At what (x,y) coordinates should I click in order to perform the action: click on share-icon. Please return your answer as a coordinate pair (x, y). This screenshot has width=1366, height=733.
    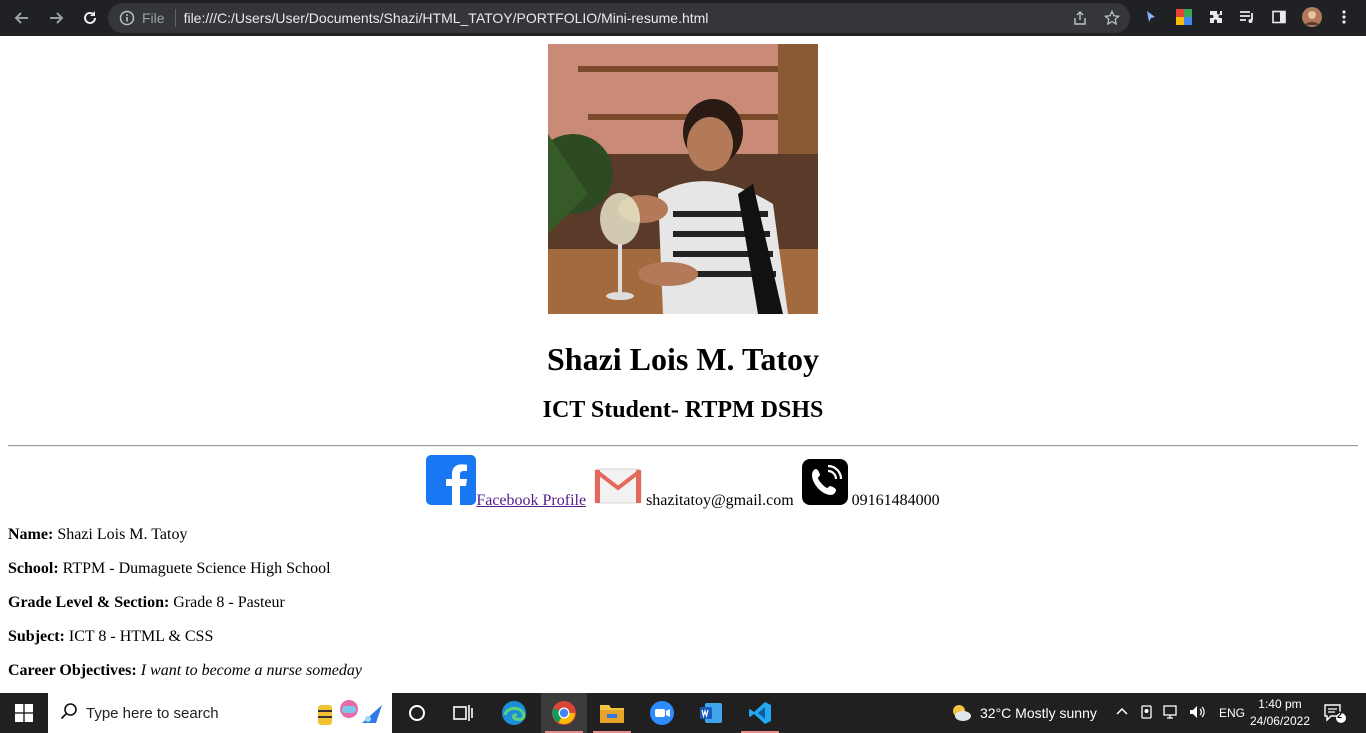
    Looking at the image, I should click on (1080, 18).